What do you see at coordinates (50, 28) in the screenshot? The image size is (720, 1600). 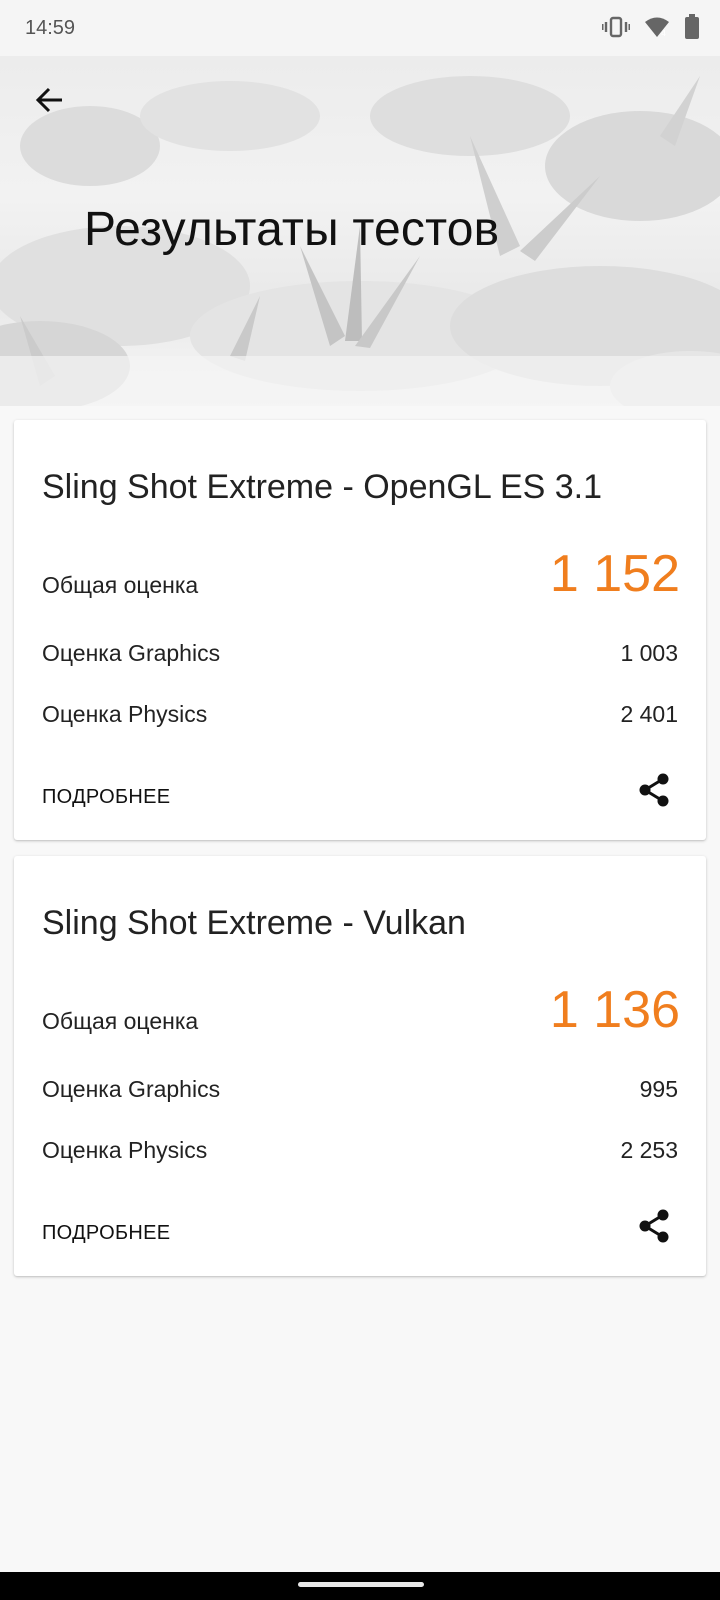 I see `status-time: 14:59` at bounding box center [50, 28].